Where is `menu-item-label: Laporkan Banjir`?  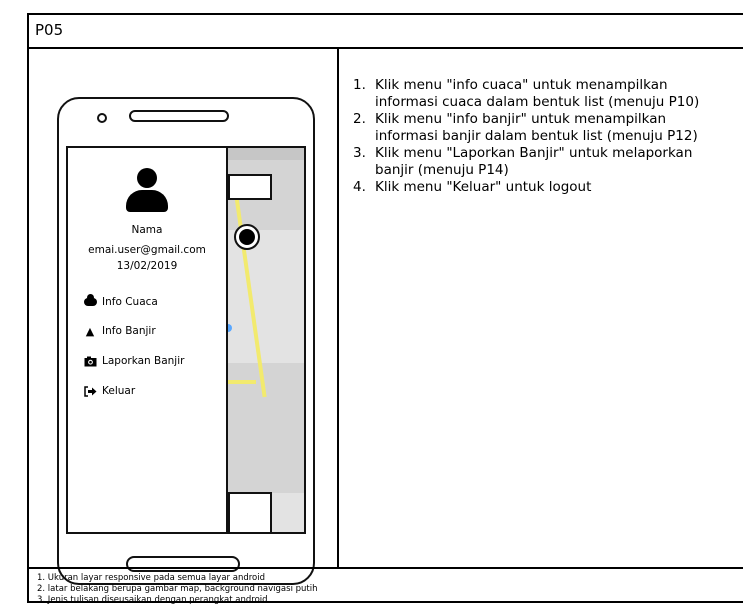 menu-item-label: Laporkan Banjir is located at coordinates (143, 361).